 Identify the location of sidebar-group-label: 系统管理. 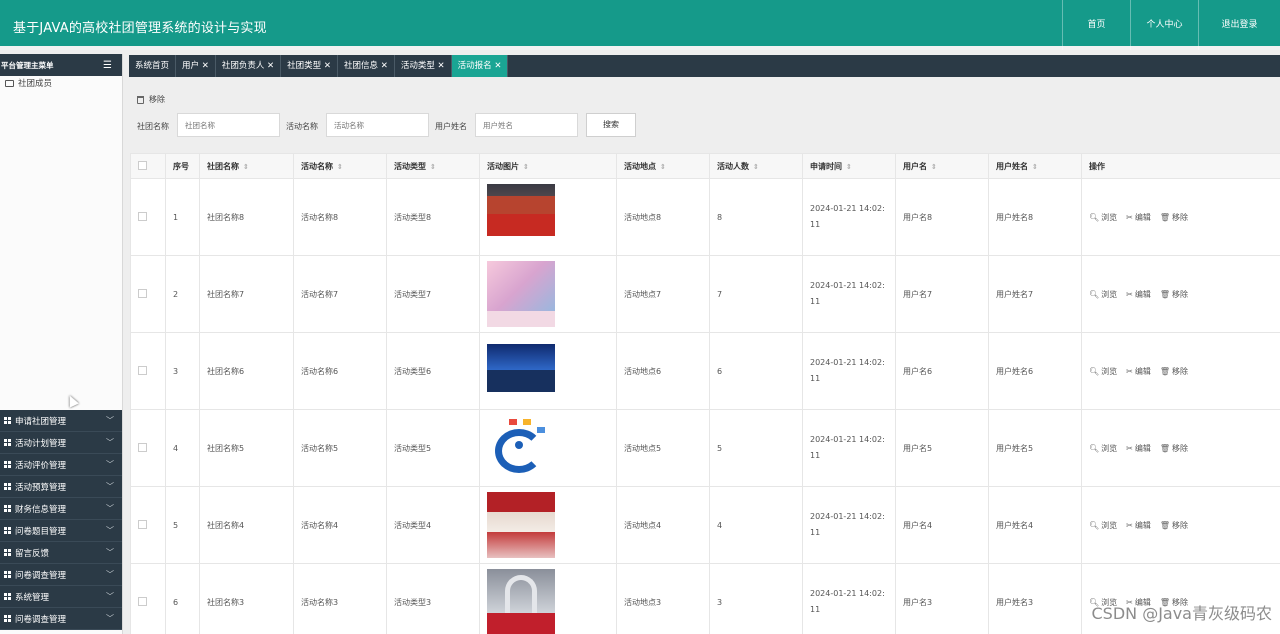
(32, 597).